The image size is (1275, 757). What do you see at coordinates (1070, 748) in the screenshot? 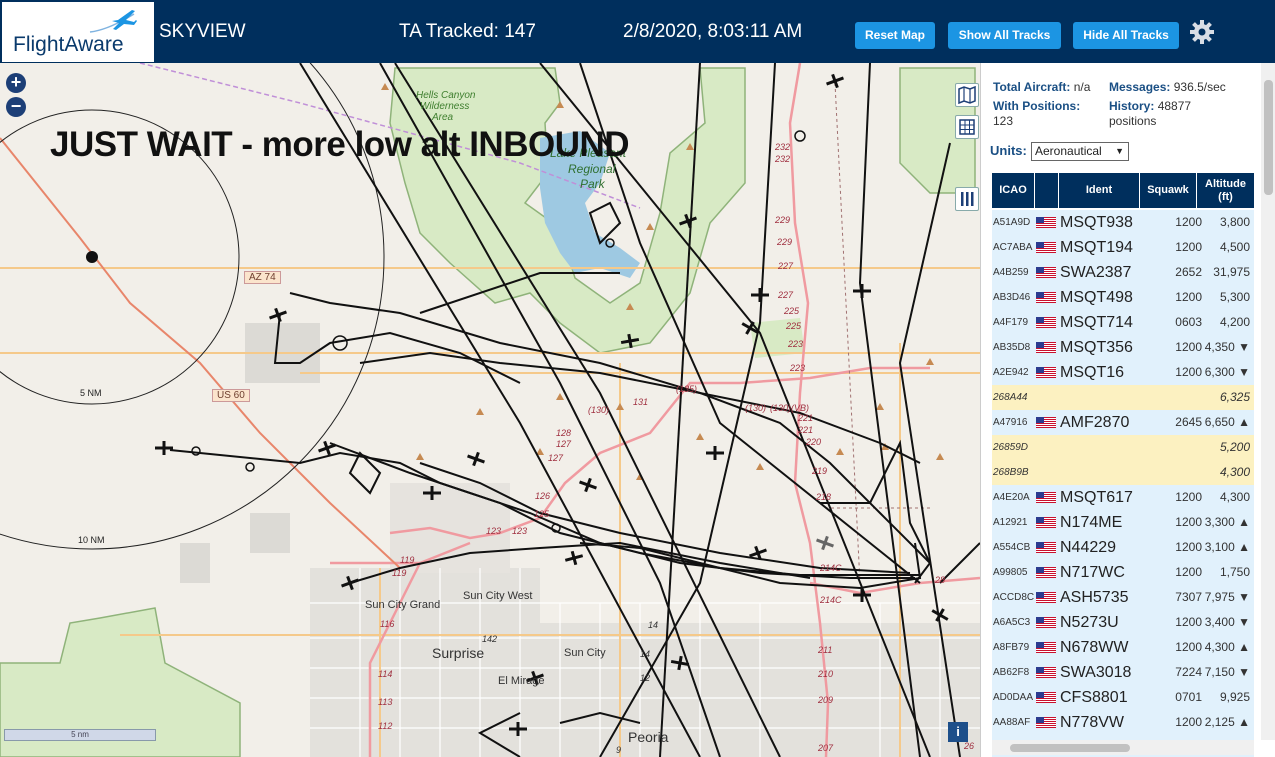
I see `horizontal-scrollbar-thumb` at bounding box center [1070, 748].